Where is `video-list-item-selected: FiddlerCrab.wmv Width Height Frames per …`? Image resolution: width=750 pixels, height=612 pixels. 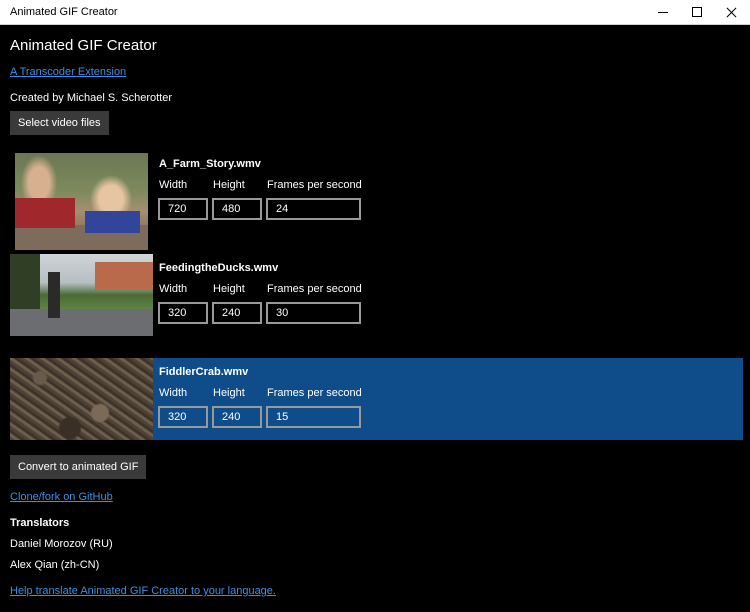
video-list-item-selected: FiddlerCrab.wmv Width Height Frames per … is located at coordinates (376, 399).